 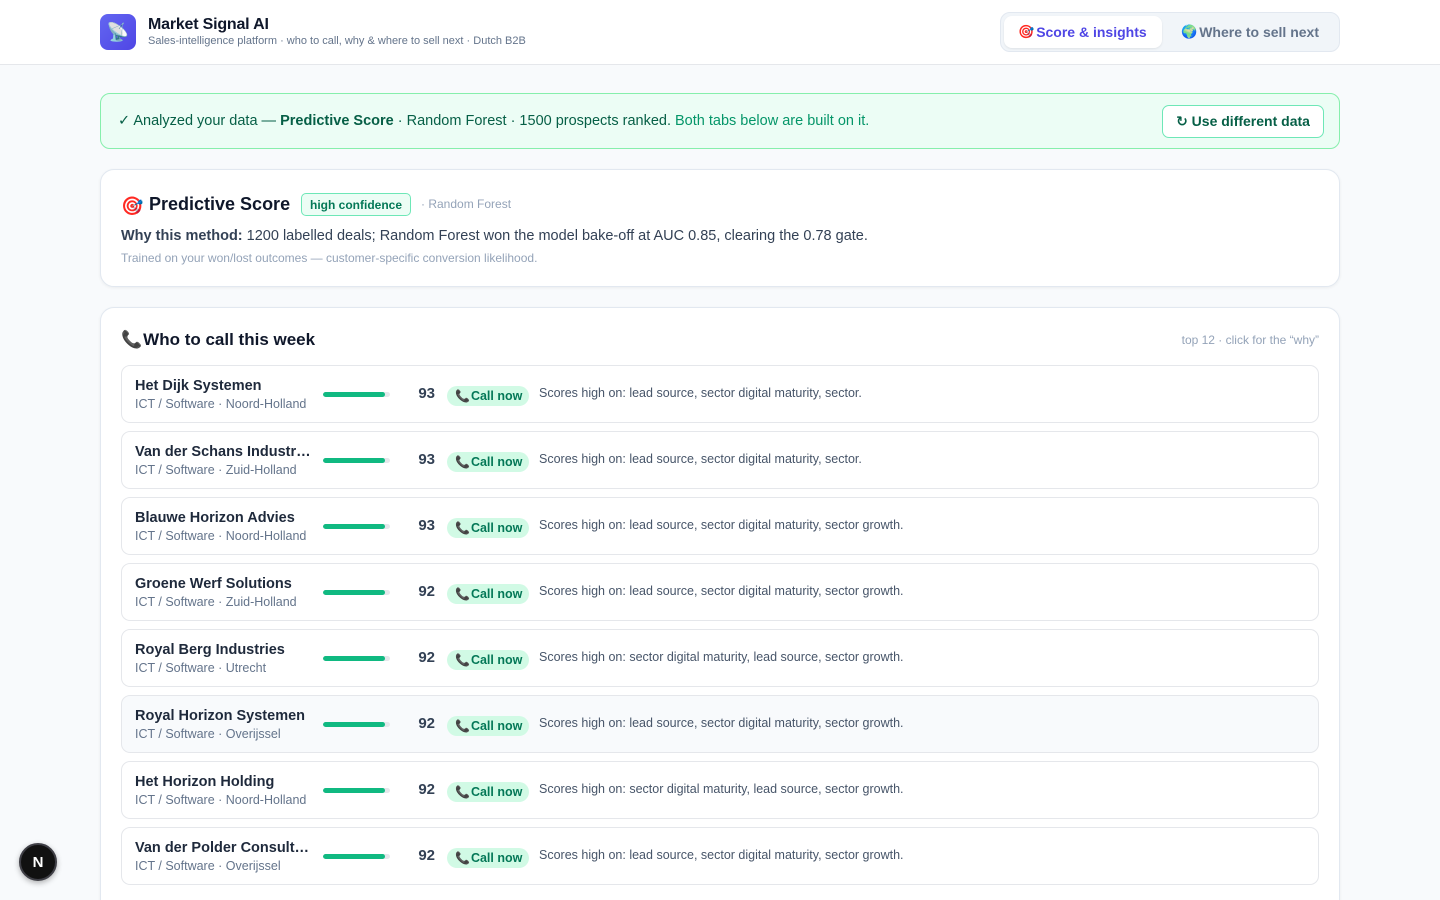 What do you see at coordinates (220, 204) in the screenshot?
I see `method-title: Predictive Score` at bounding box center [220, 204].